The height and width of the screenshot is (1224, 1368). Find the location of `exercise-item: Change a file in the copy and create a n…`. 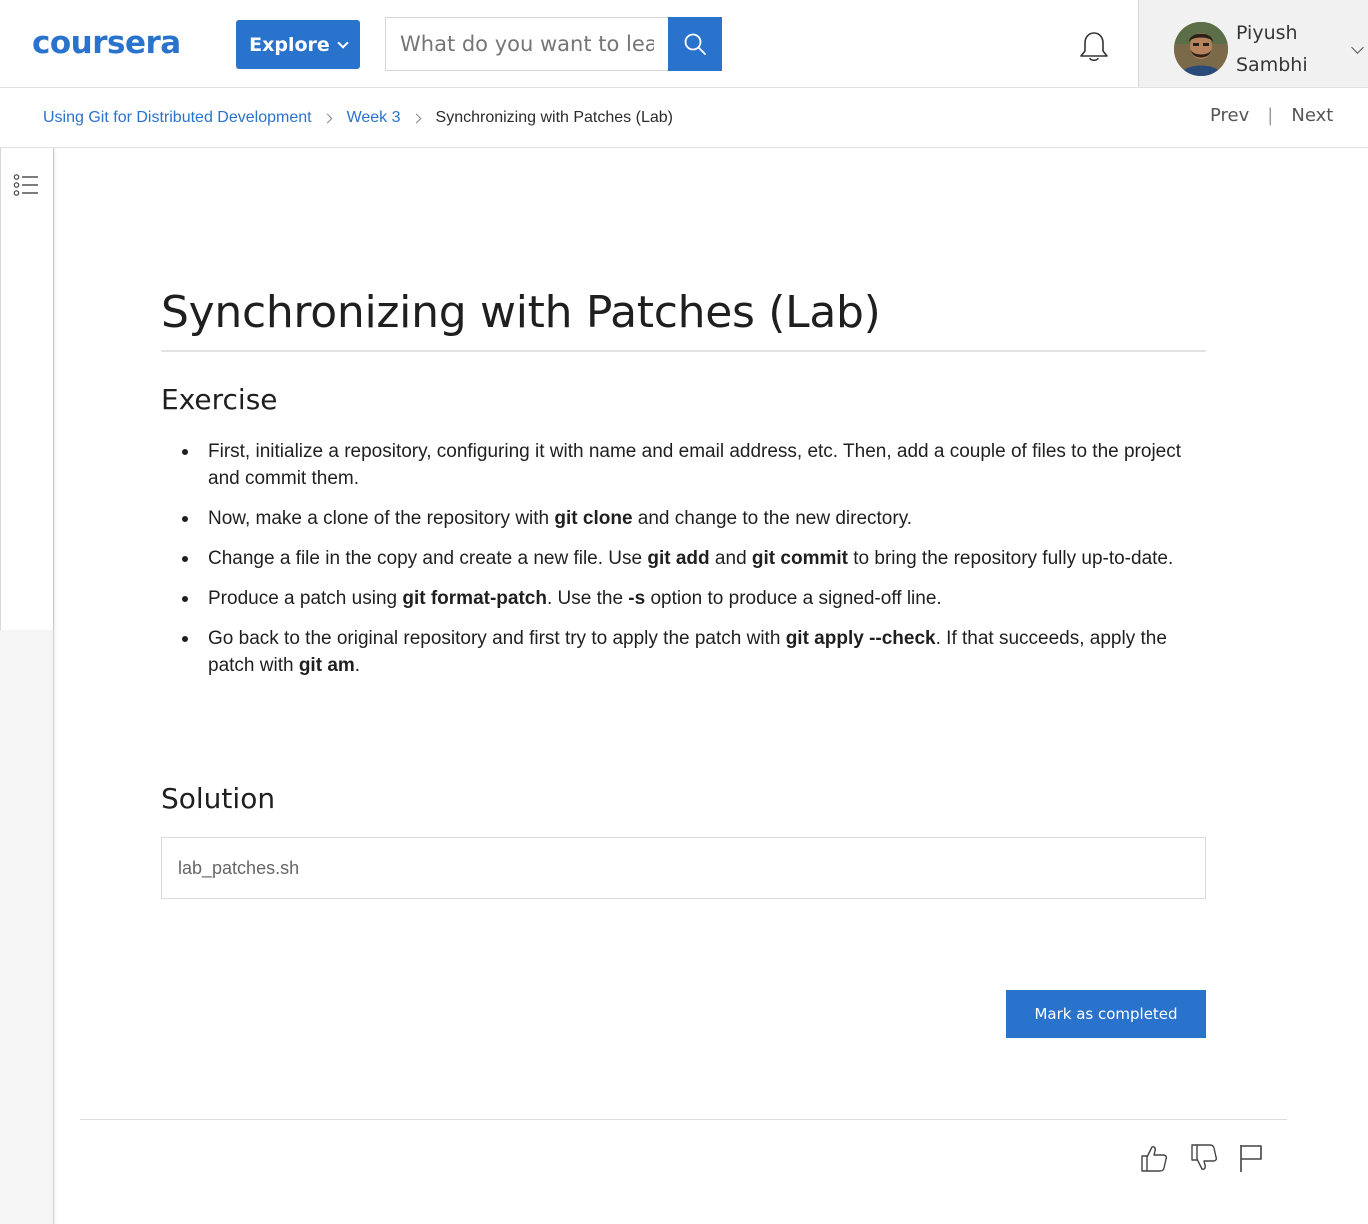

exercise-item: Change a file in the copy and create a n… is located at coordinates (676, 558).